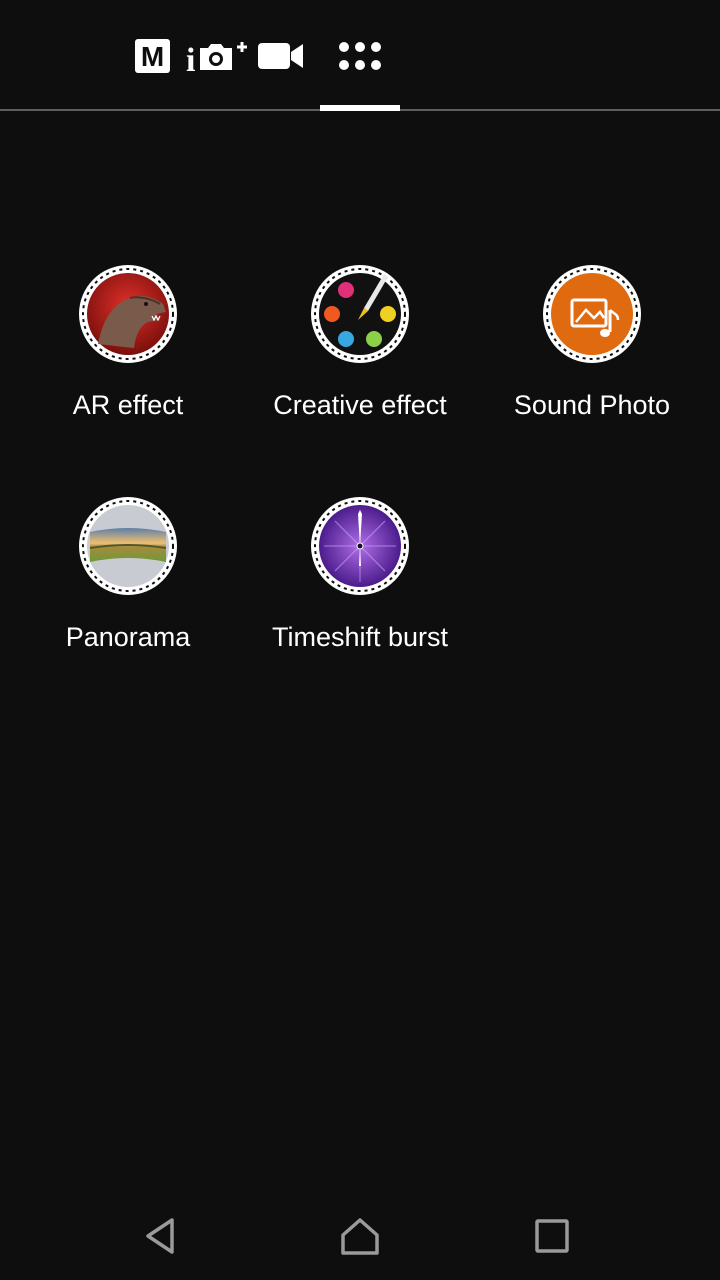  What do you see at coordinates (360, 314) in the screenshot?
I see `creative-effect-palette-icon` at bounding box center [360, 314].